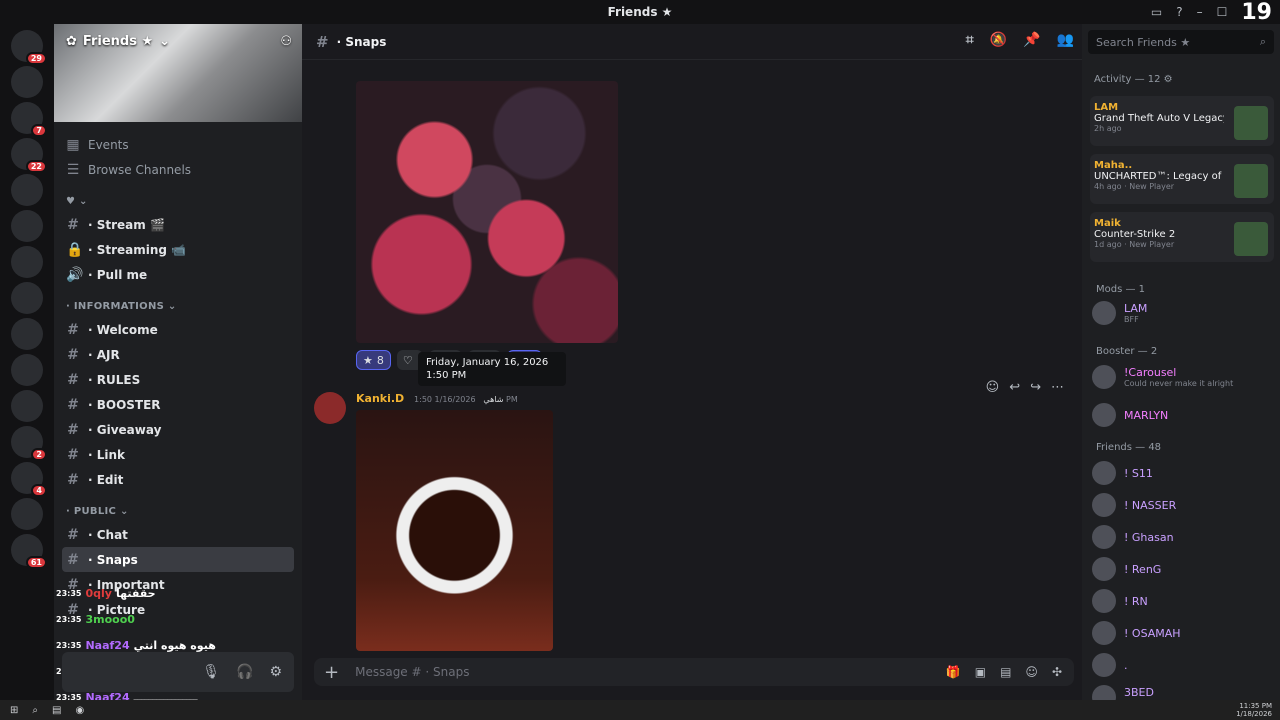 Image resolution: width=1280 pixels, height=720 pixels. I want to click on member-item: ! RN, so click(1182, 601).